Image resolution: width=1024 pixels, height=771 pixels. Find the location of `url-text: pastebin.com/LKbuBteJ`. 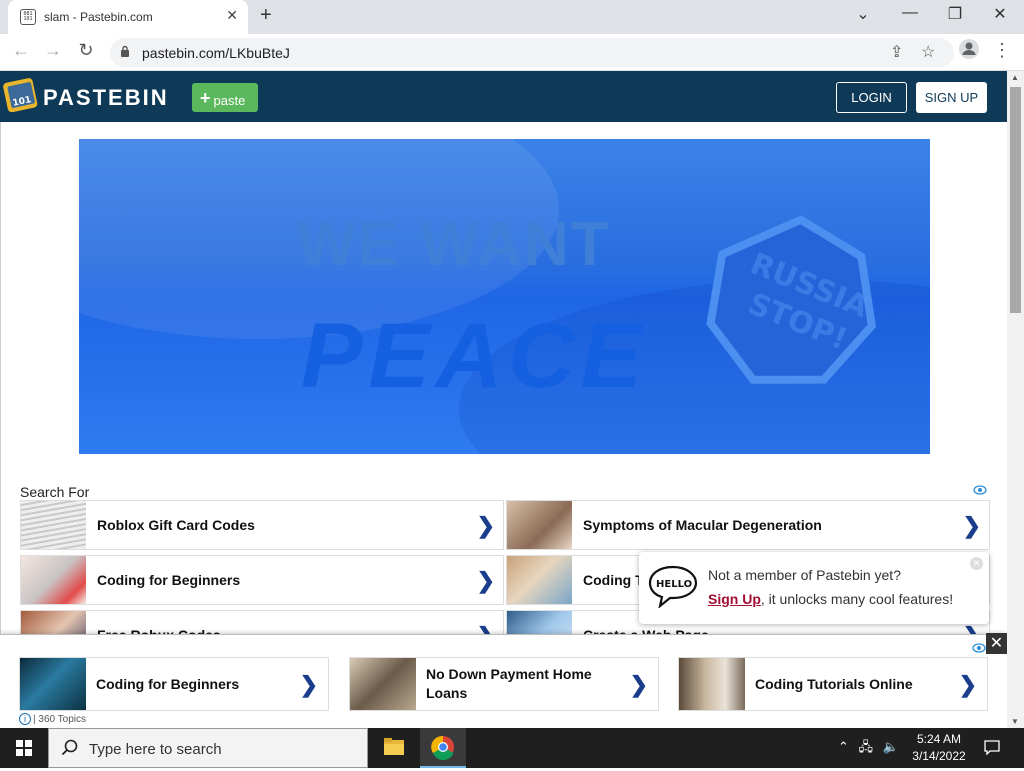

url-text: pastebin.com/LKbuBteJ is located at coordinates (216, 53).